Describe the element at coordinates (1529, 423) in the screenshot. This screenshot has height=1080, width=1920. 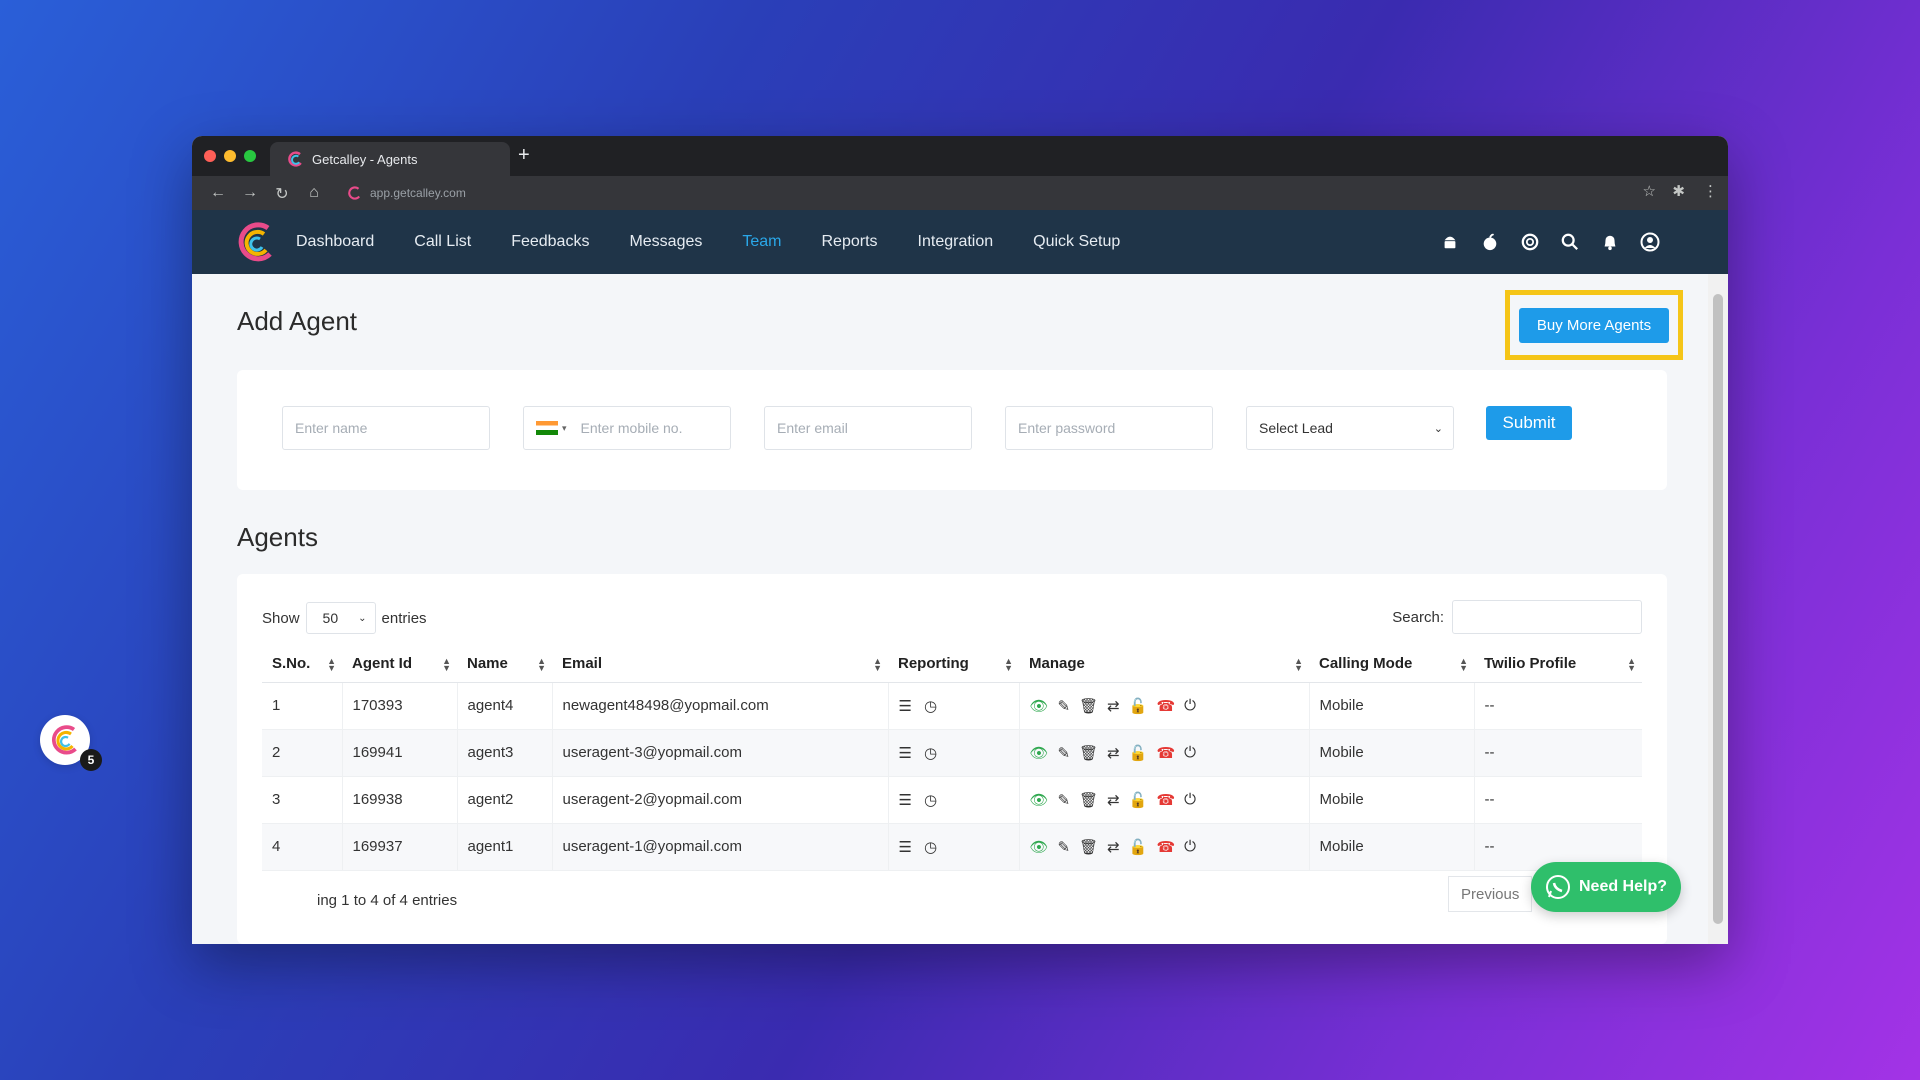
I see `submit-button: Submit` at that location.